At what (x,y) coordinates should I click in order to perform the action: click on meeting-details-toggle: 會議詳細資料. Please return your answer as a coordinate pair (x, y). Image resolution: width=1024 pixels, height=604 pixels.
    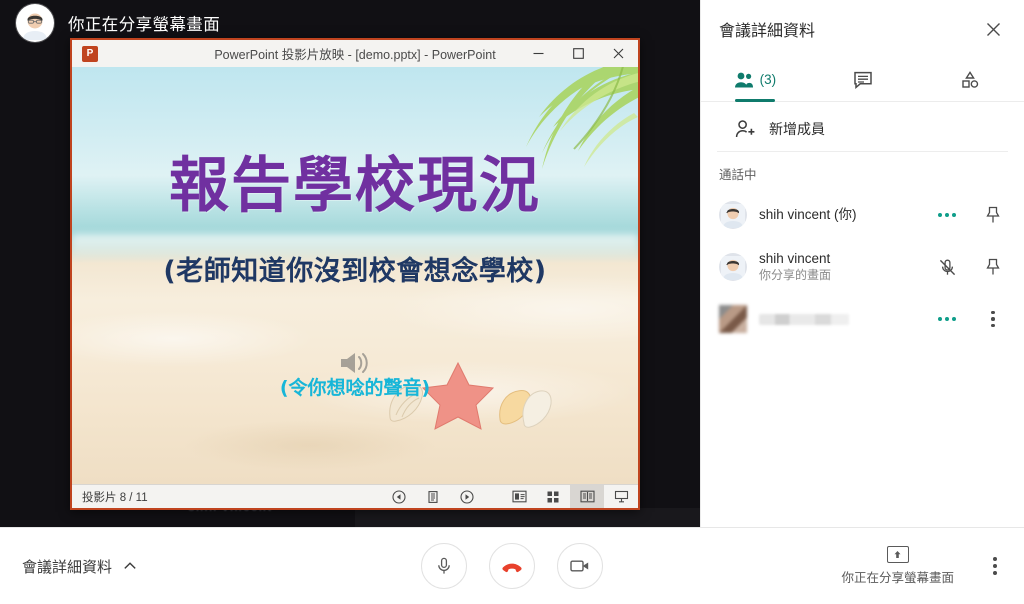
    Looking at the image, I should click on (69, 566).